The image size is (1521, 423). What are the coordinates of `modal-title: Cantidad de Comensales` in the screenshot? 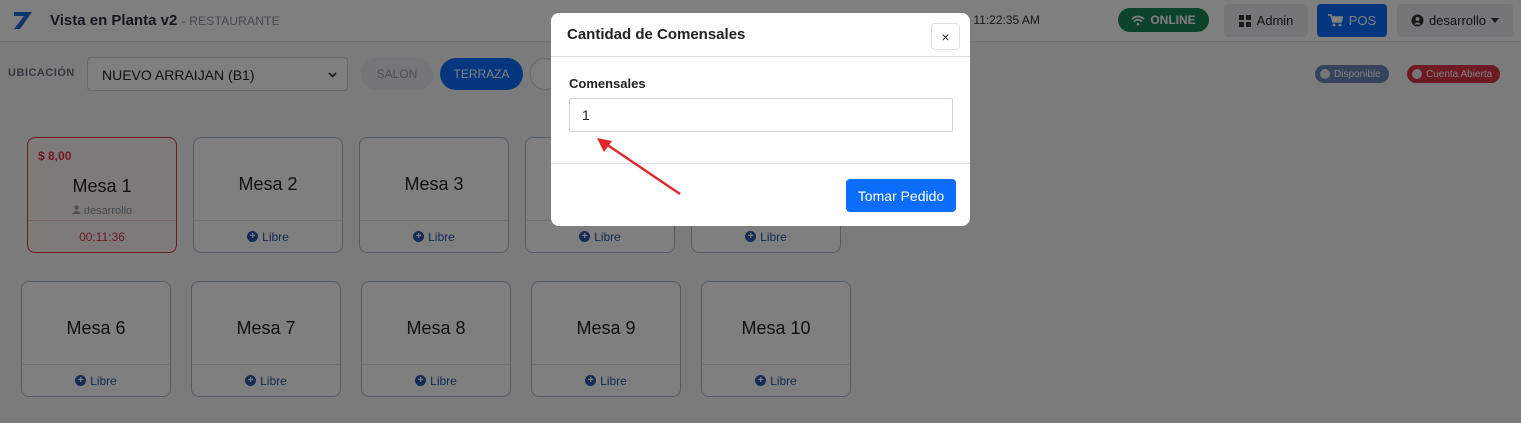 It's located at (656, 34).